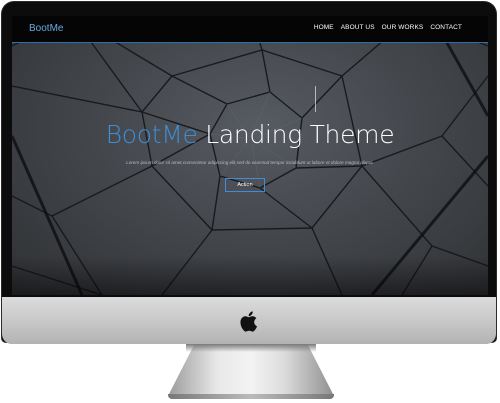 The width and height of the screenshot is (500, 403). I want to click on nav-link-contact: CONTACT, so click(446, 27).